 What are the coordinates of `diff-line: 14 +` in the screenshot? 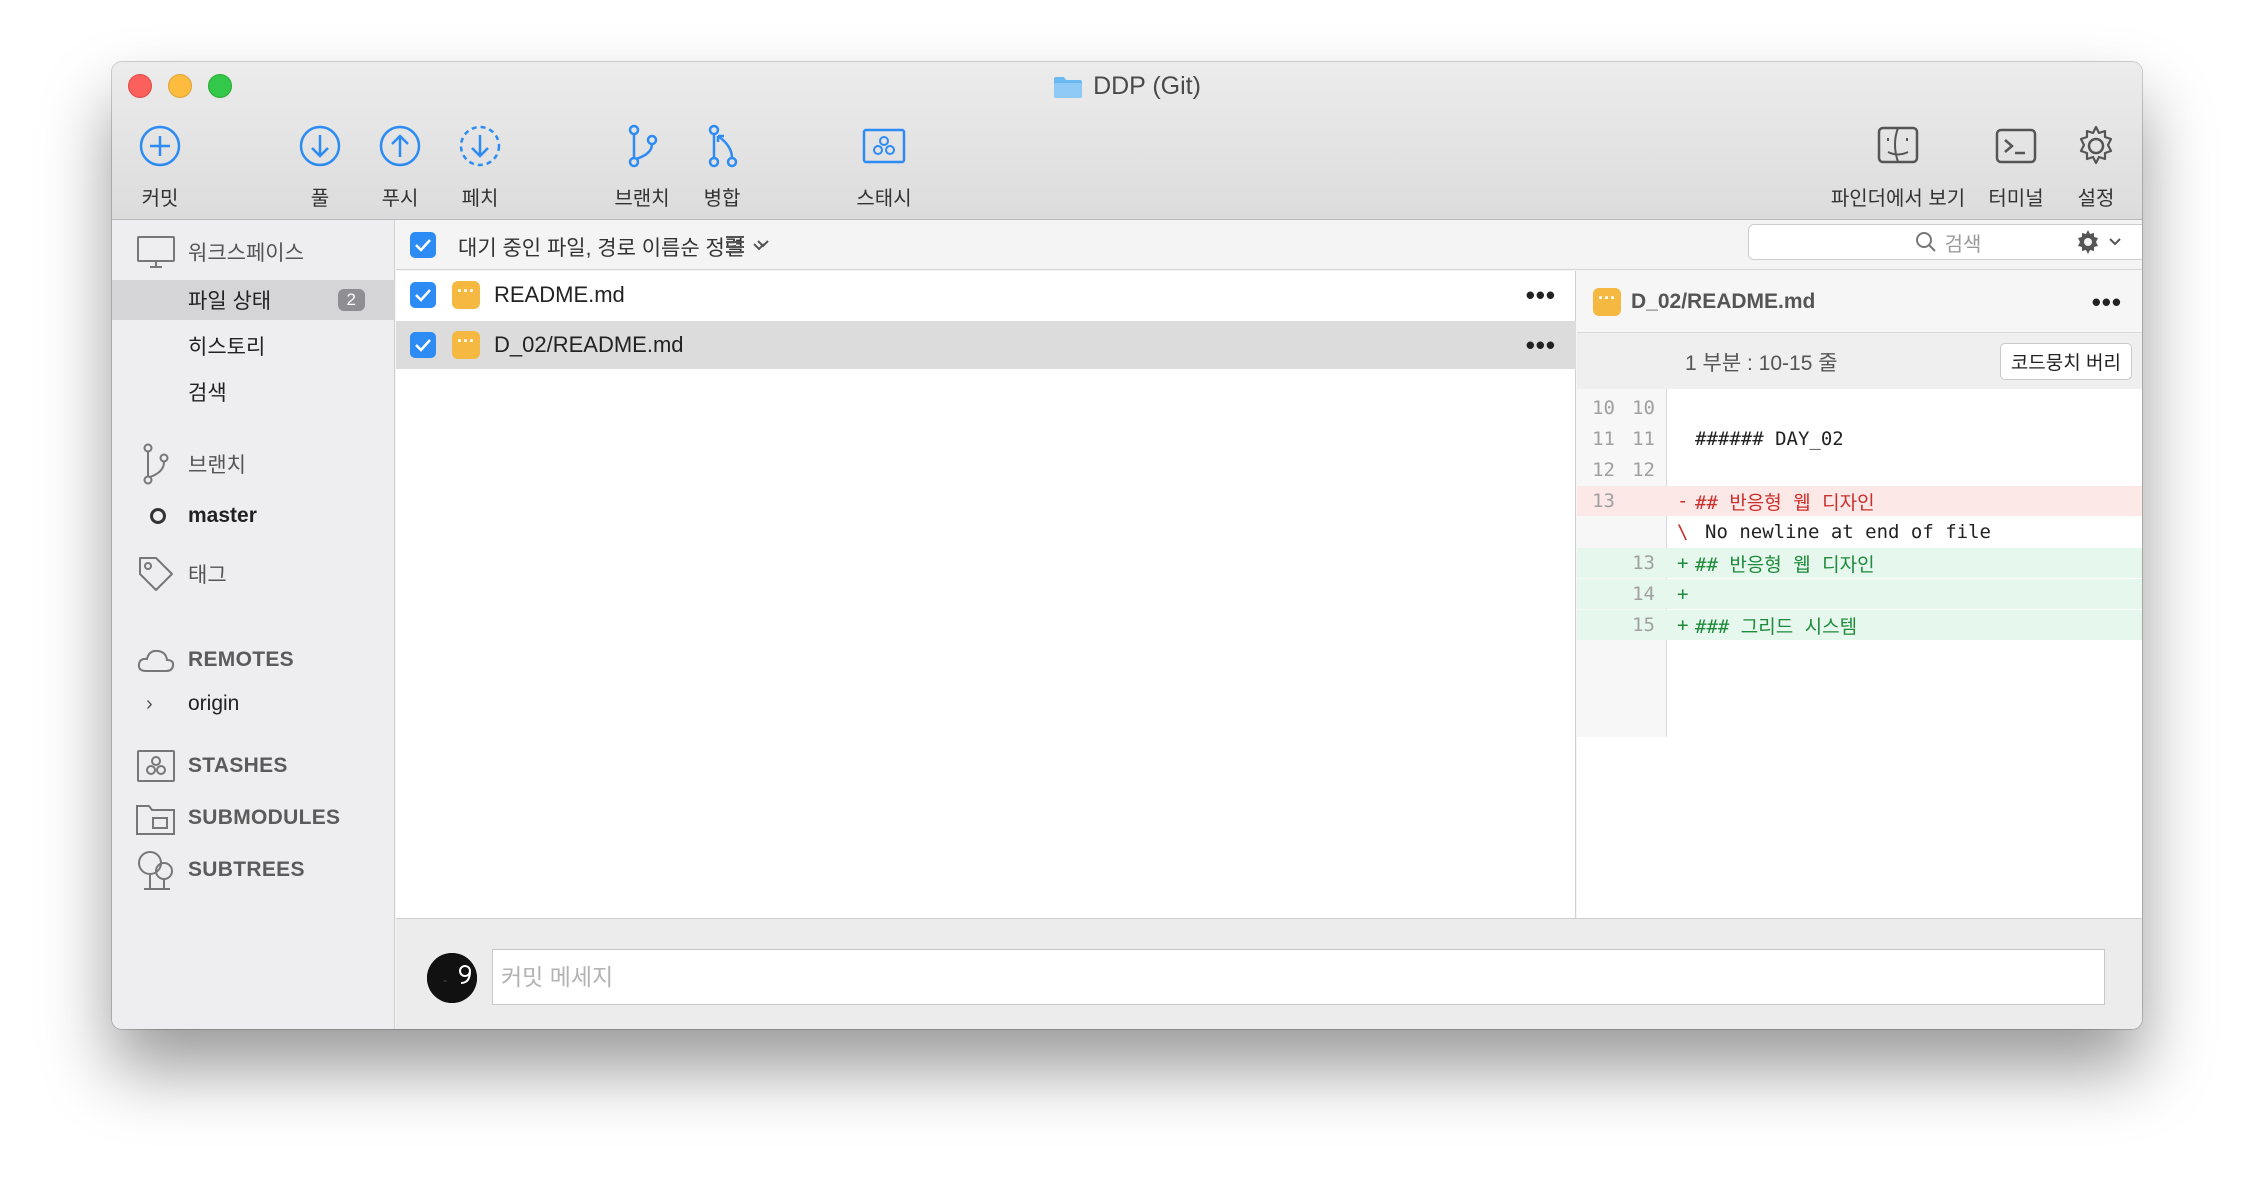 It's located at (1859, 594).